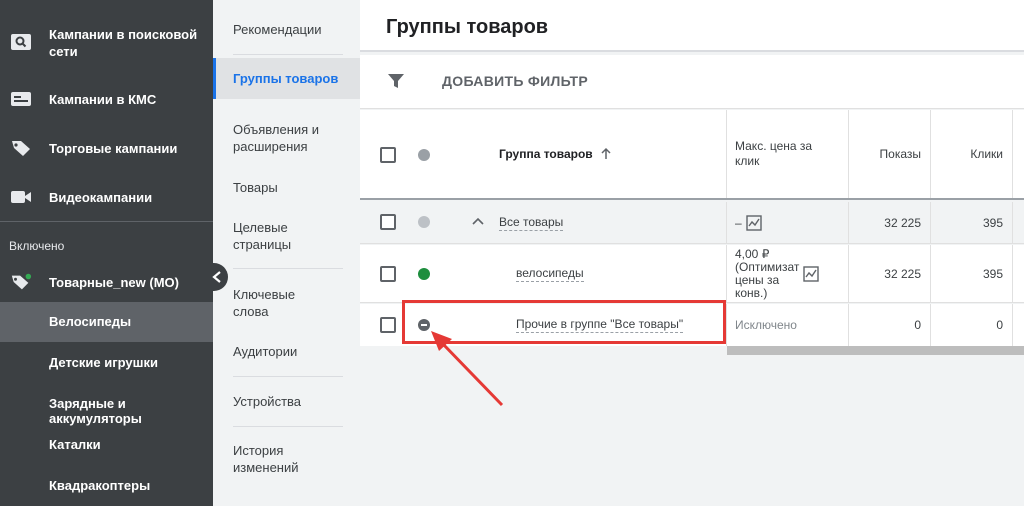 Image resolution: width=1024 pixels, height=506 pixels. Describe the element at coordinates (21, 197) in the screenshot. I see `video-icon` at that location.